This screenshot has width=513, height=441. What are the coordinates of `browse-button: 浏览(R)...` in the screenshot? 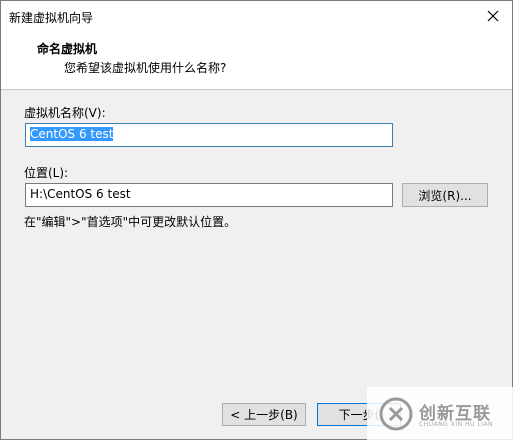 It's located at (445, 195).